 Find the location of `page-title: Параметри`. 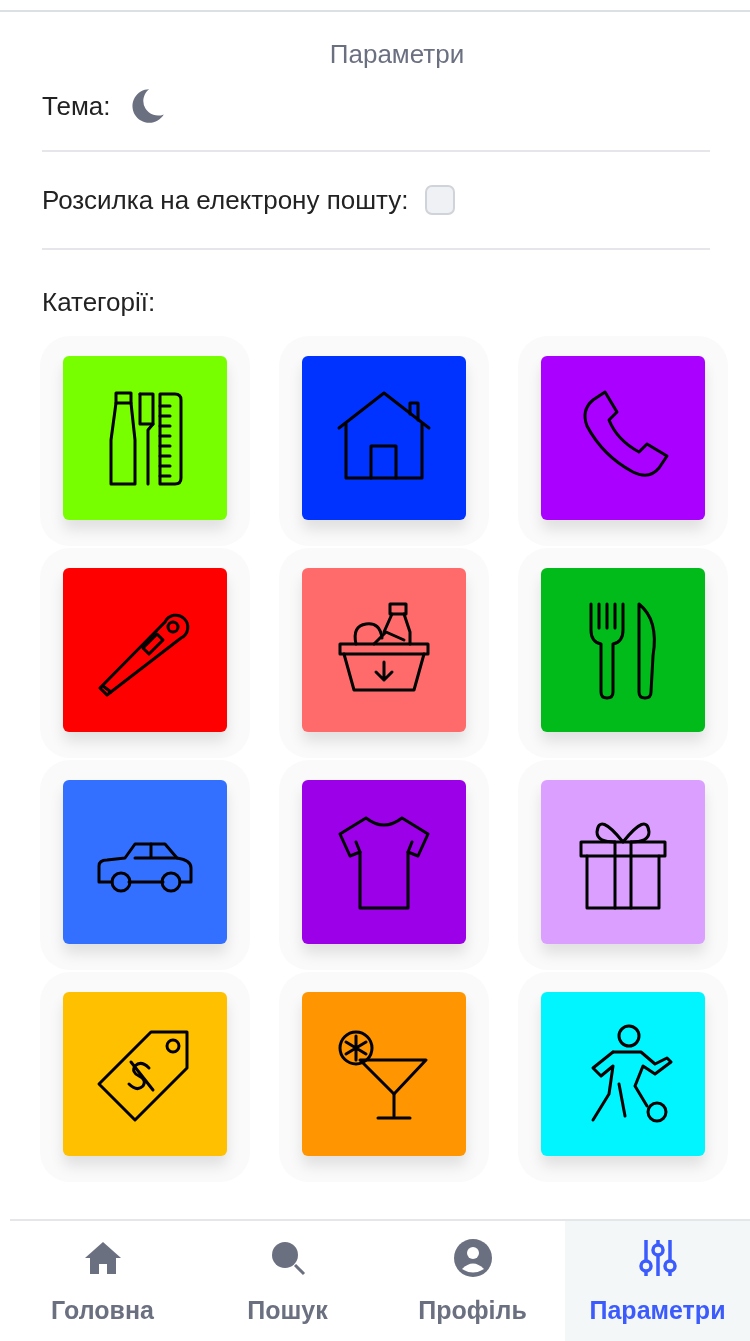

page-title: Параметри is located at coordinates (397, 54).